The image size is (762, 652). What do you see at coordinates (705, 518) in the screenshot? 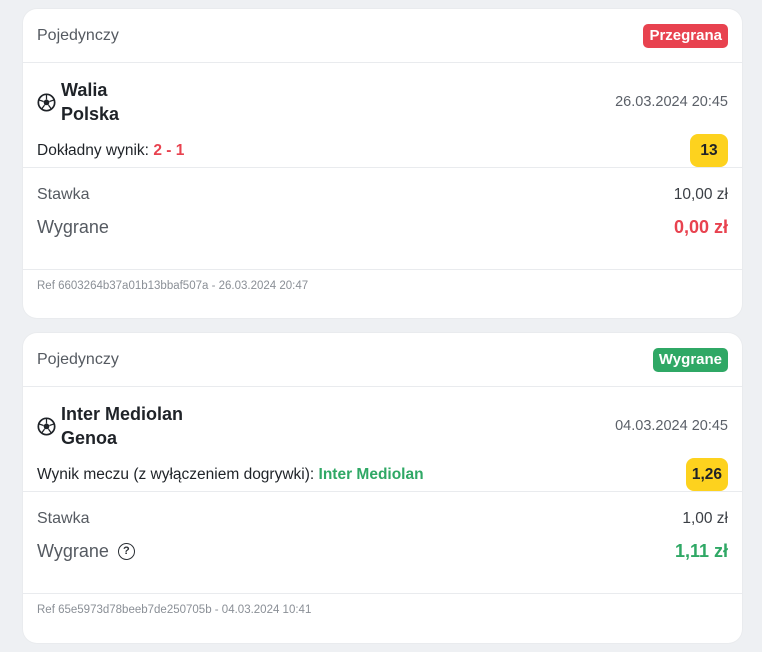
I see `stake-value: 1,00 zł` at bounding box center [705, 518].